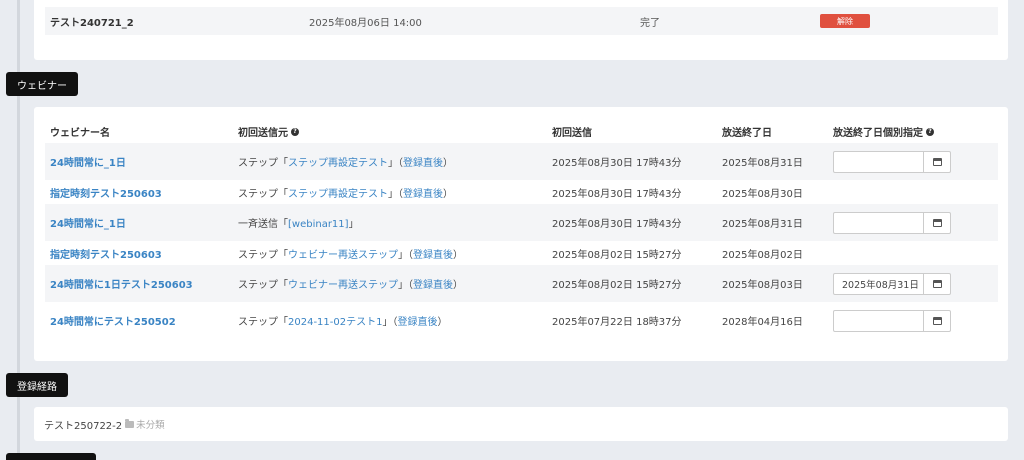  Describe the element at coordinates (353, 224) in the screenshot. I see `source-mid: 」` at that location.